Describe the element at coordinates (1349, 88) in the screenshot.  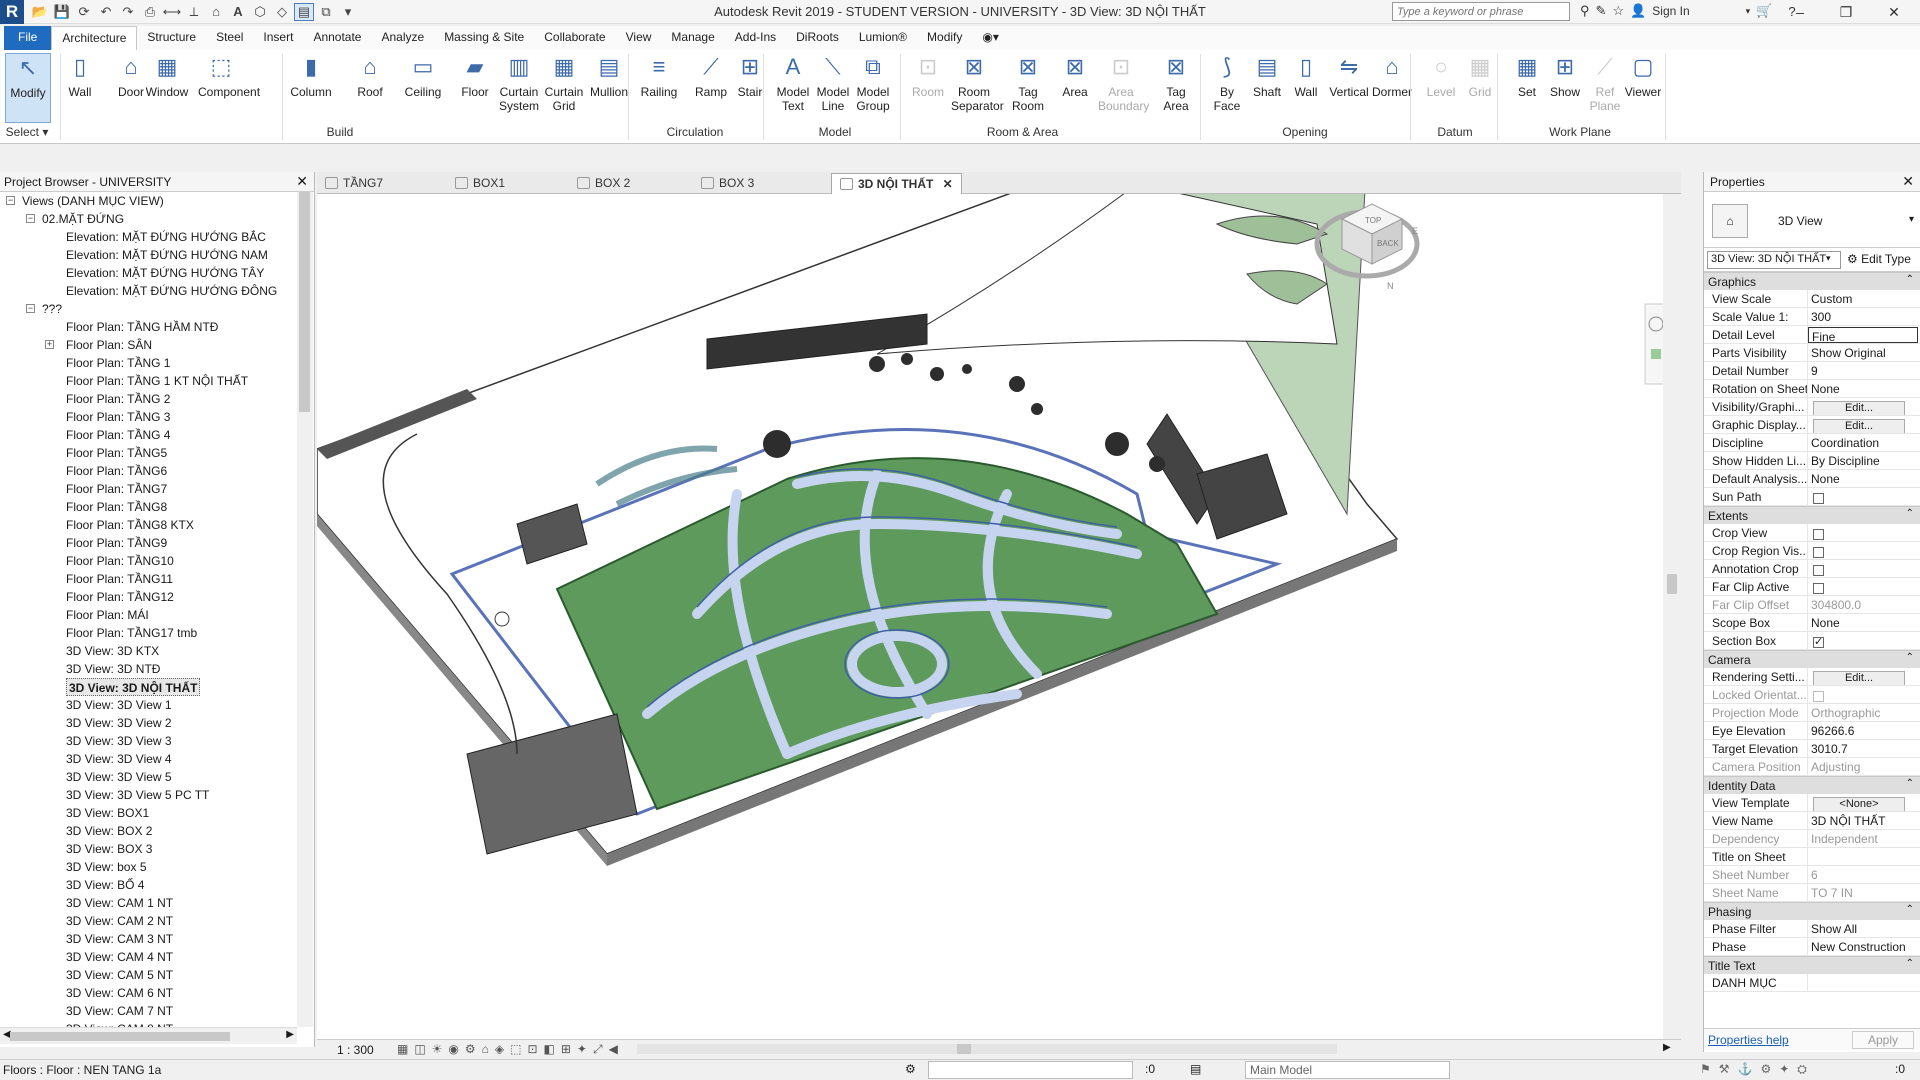
I see `vertical-button: ⇋ Vertical` at that location.